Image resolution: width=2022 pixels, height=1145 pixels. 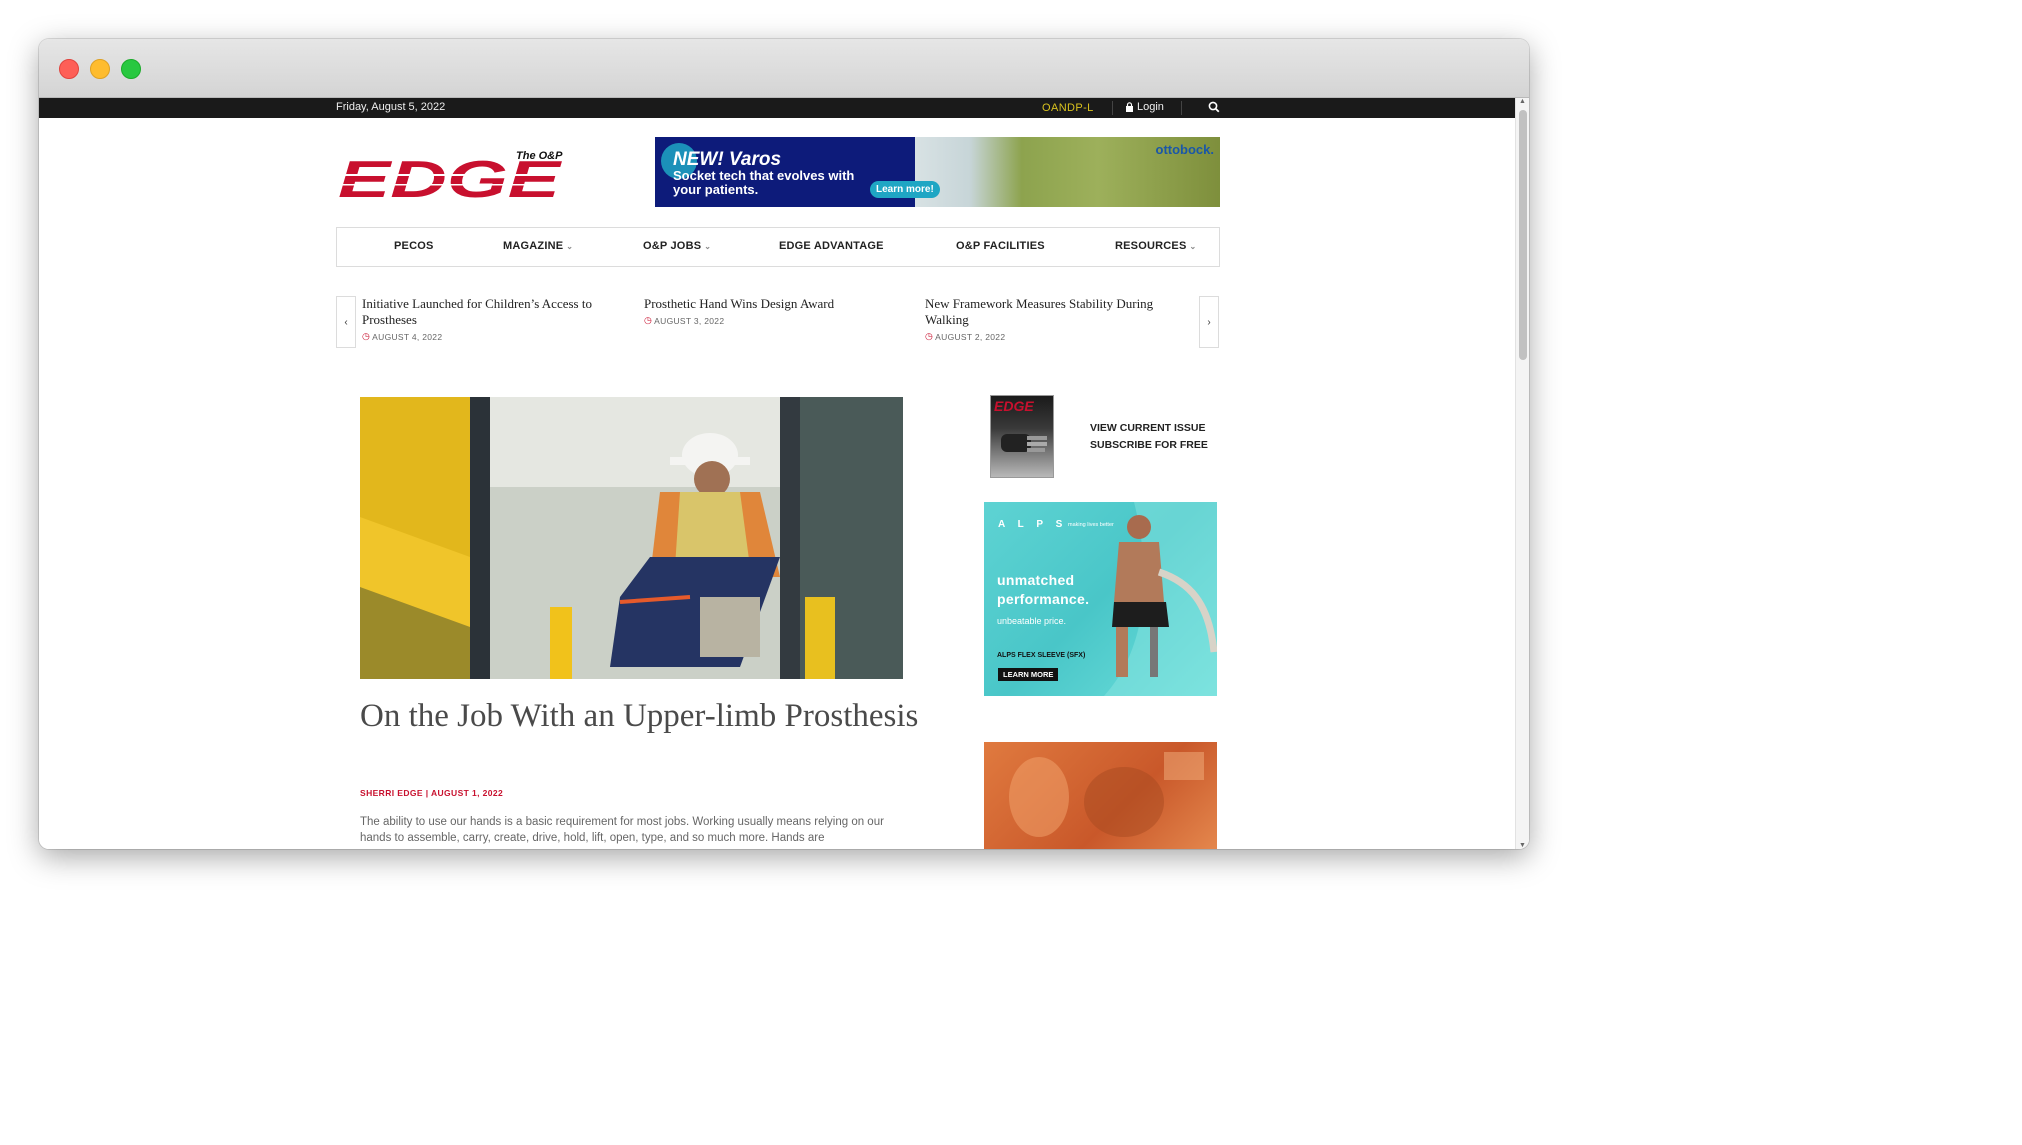 What do you see at coordinates (1036, 580) in the screenshot?
I see `alps-headline-line: unmatched` at bounding box center [1036, 580].